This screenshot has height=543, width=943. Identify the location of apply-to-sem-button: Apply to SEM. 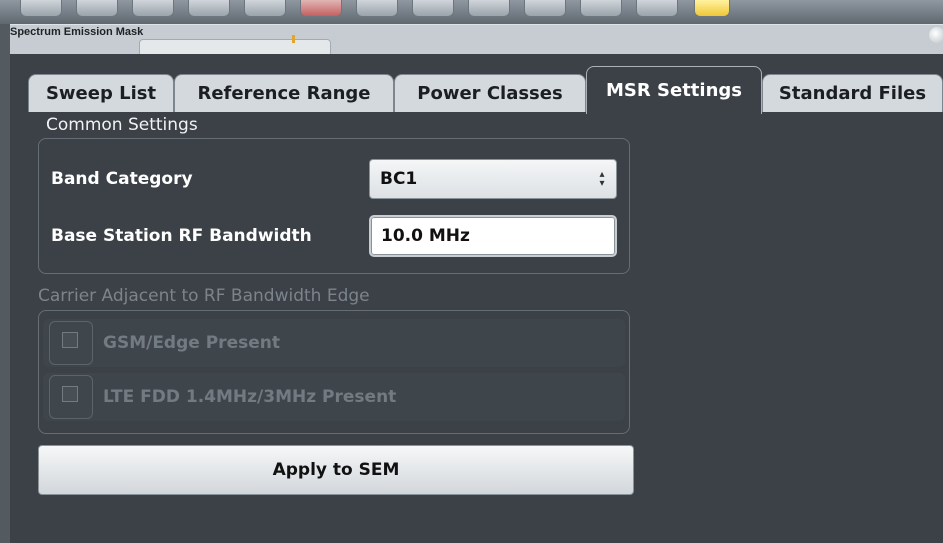
(336, 470).